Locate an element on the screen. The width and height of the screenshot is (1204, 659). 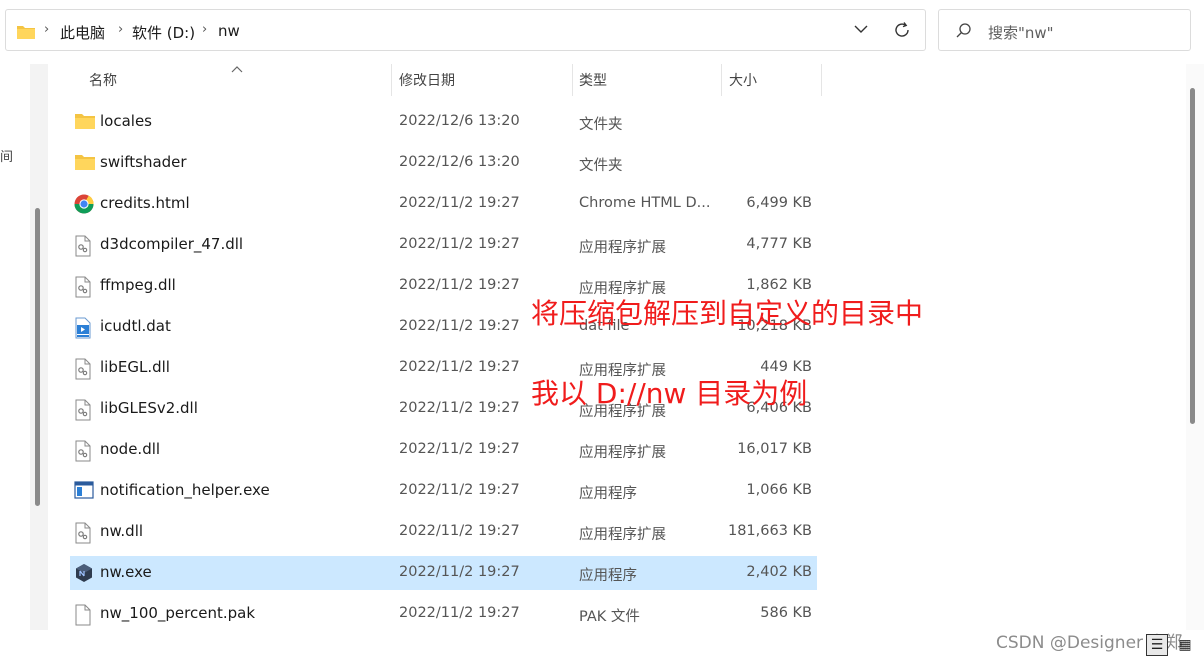
file-size: 4,777 KB is located at coordinates (779, 244).